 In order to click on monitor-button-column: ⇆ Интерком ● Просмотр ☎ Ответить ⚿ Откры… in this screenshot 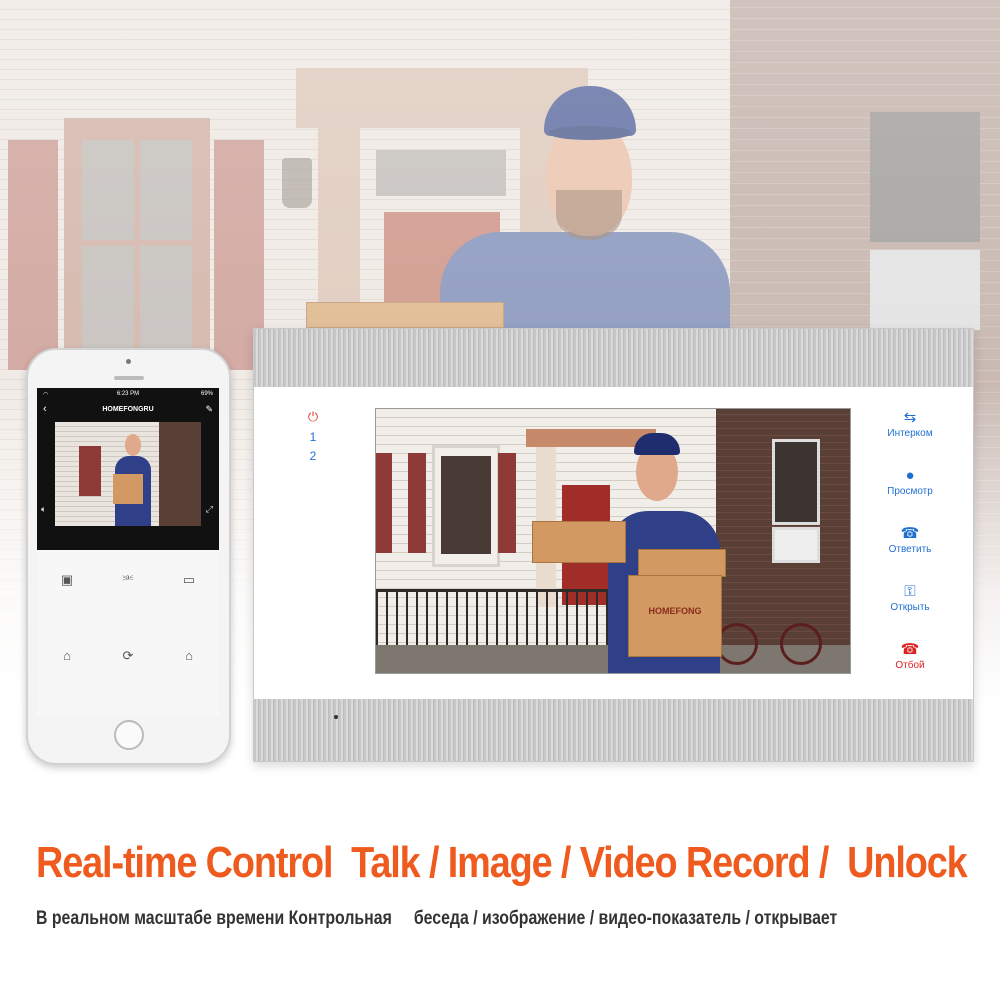, I will do `click(910, 554)`.